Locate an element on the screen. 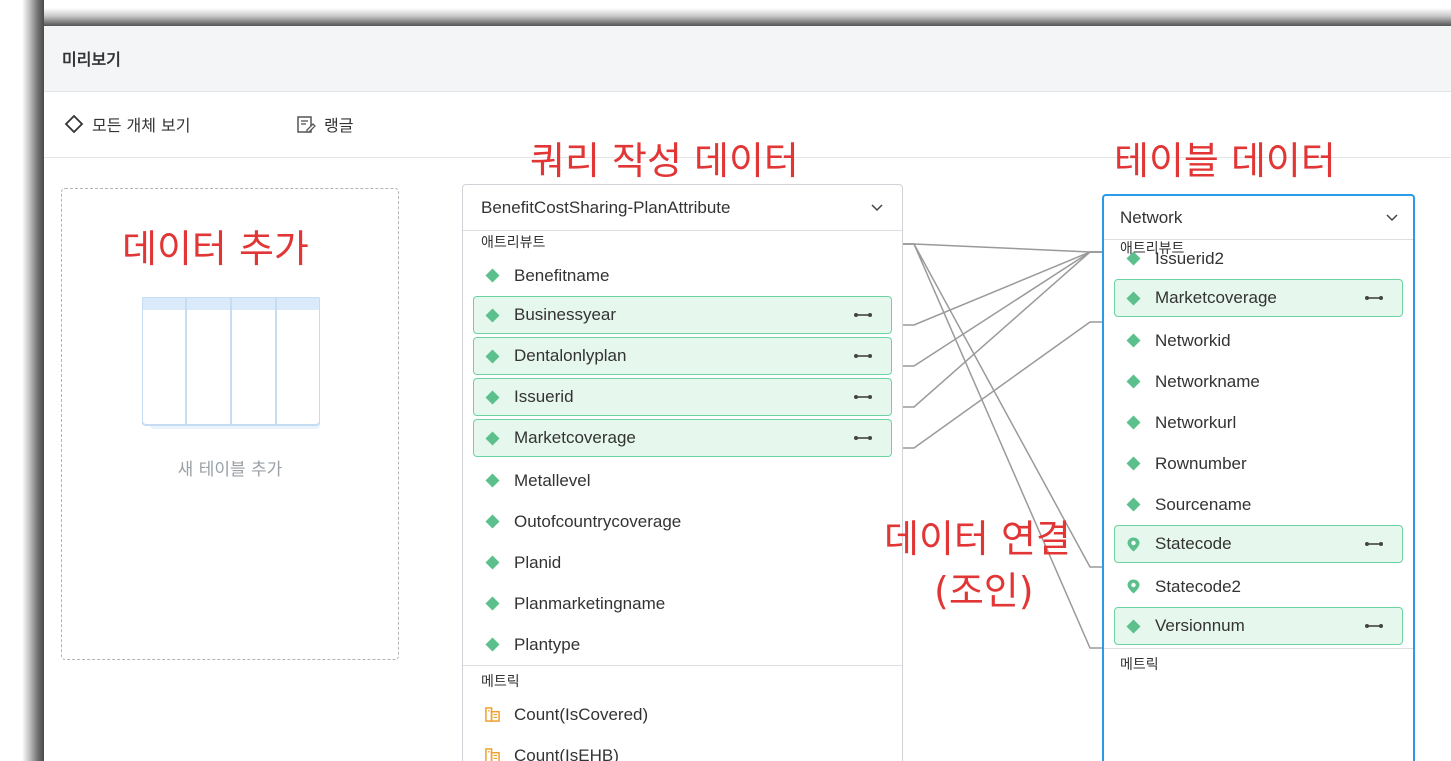 The image size is (1451, 761). annotation-add-data: 데이터 추가 is located at coordinates (215, 249).